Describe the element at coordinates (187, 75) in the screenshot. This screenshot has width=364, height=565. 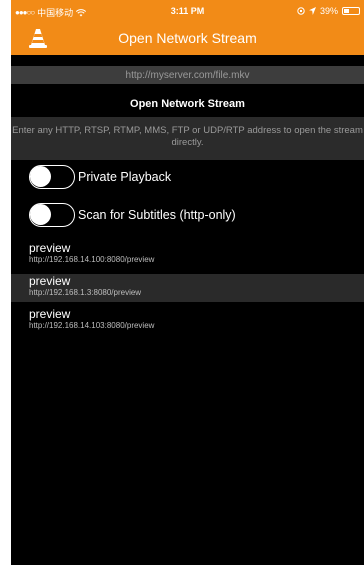
I see `url-input` at that location.